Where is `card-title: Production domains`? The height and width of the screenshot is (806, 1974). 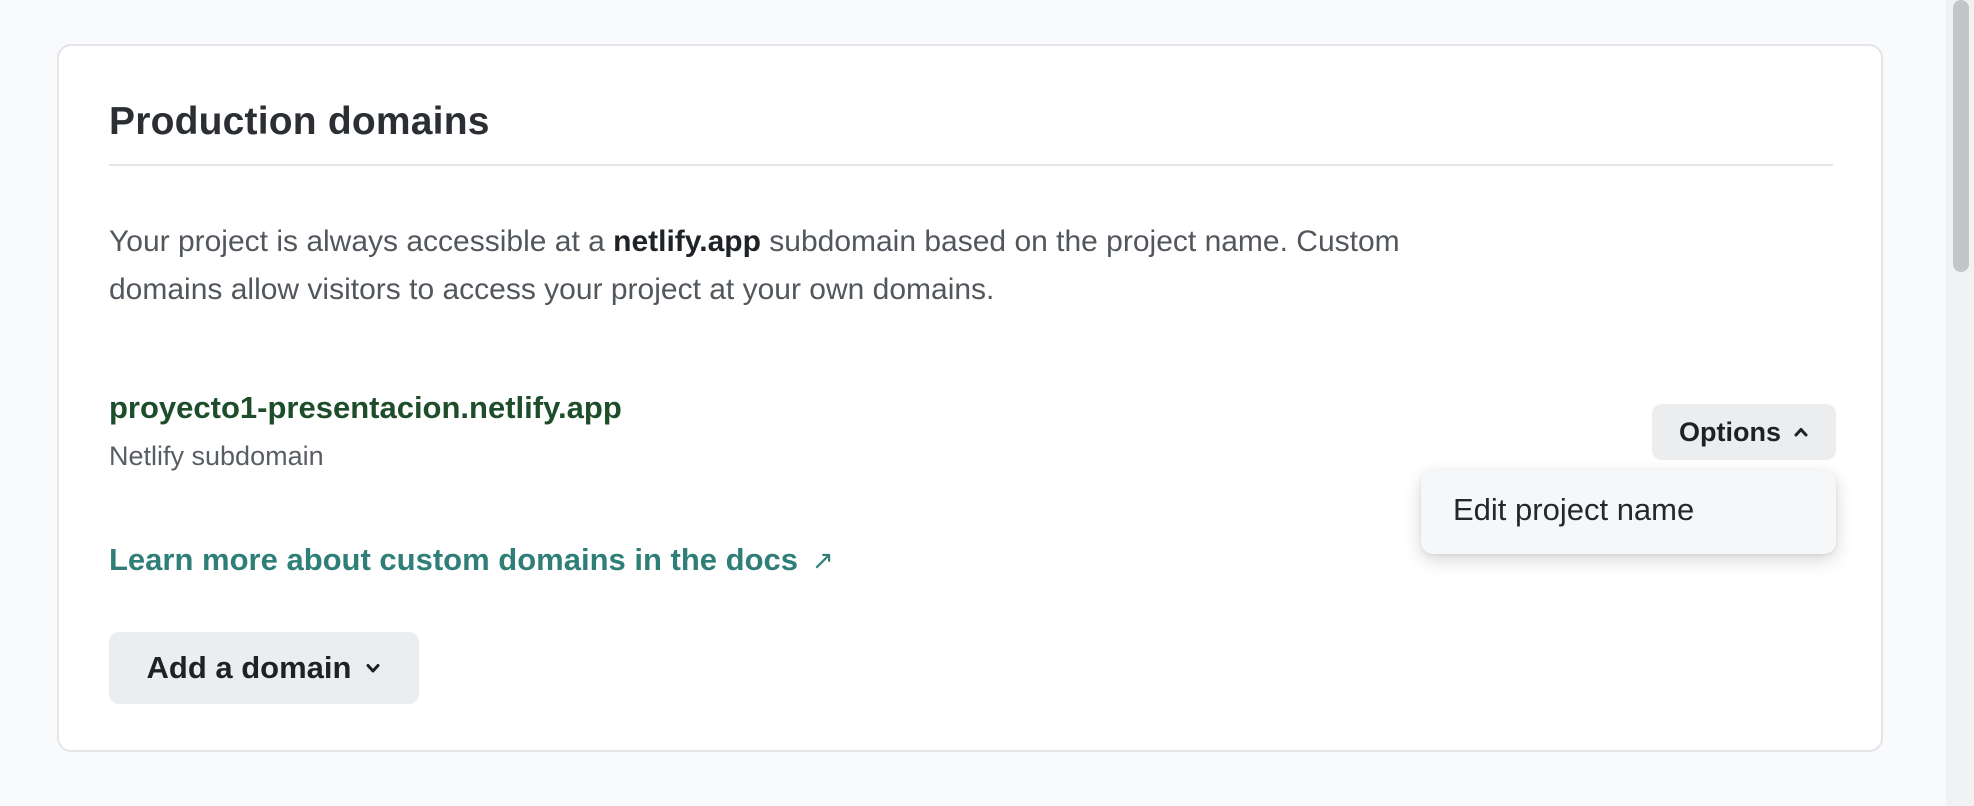
card-title: Production domains is located at coordinates (299, 121).